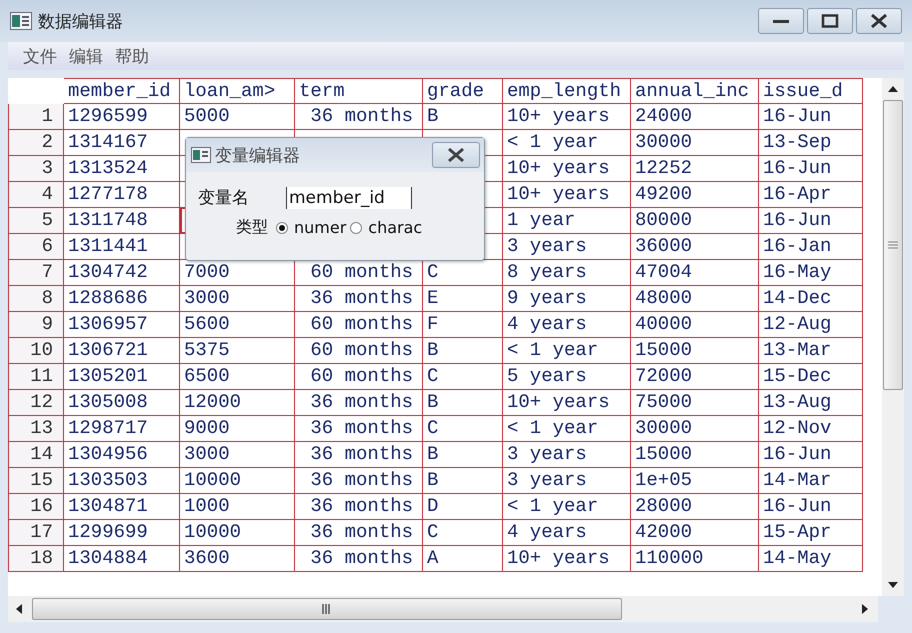 The image size is (912, 633). I want to click on table-cell: 13-Aug, so click(811, 403).